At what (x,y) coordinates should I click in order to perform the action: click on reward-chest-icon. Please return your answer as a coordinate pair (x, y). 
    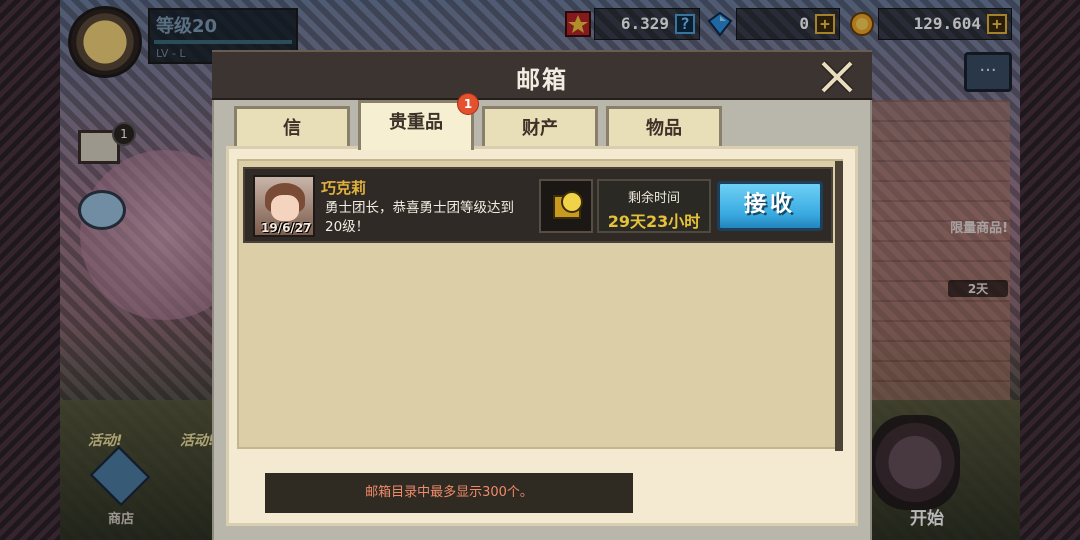
    Looking at the image, I should click on (566, 206).